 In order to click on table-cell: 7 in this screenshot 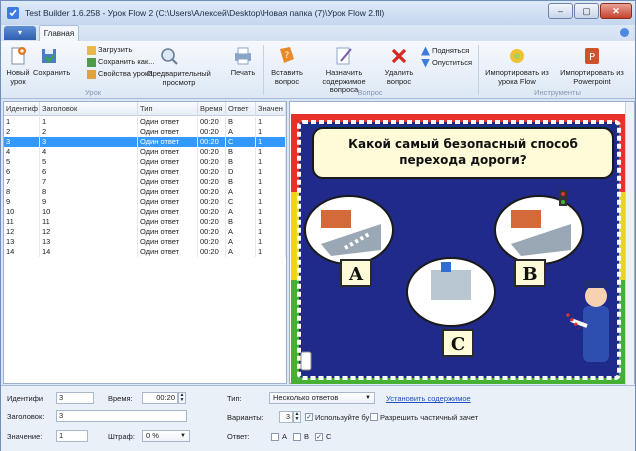, I will do `click(89, 182)`.